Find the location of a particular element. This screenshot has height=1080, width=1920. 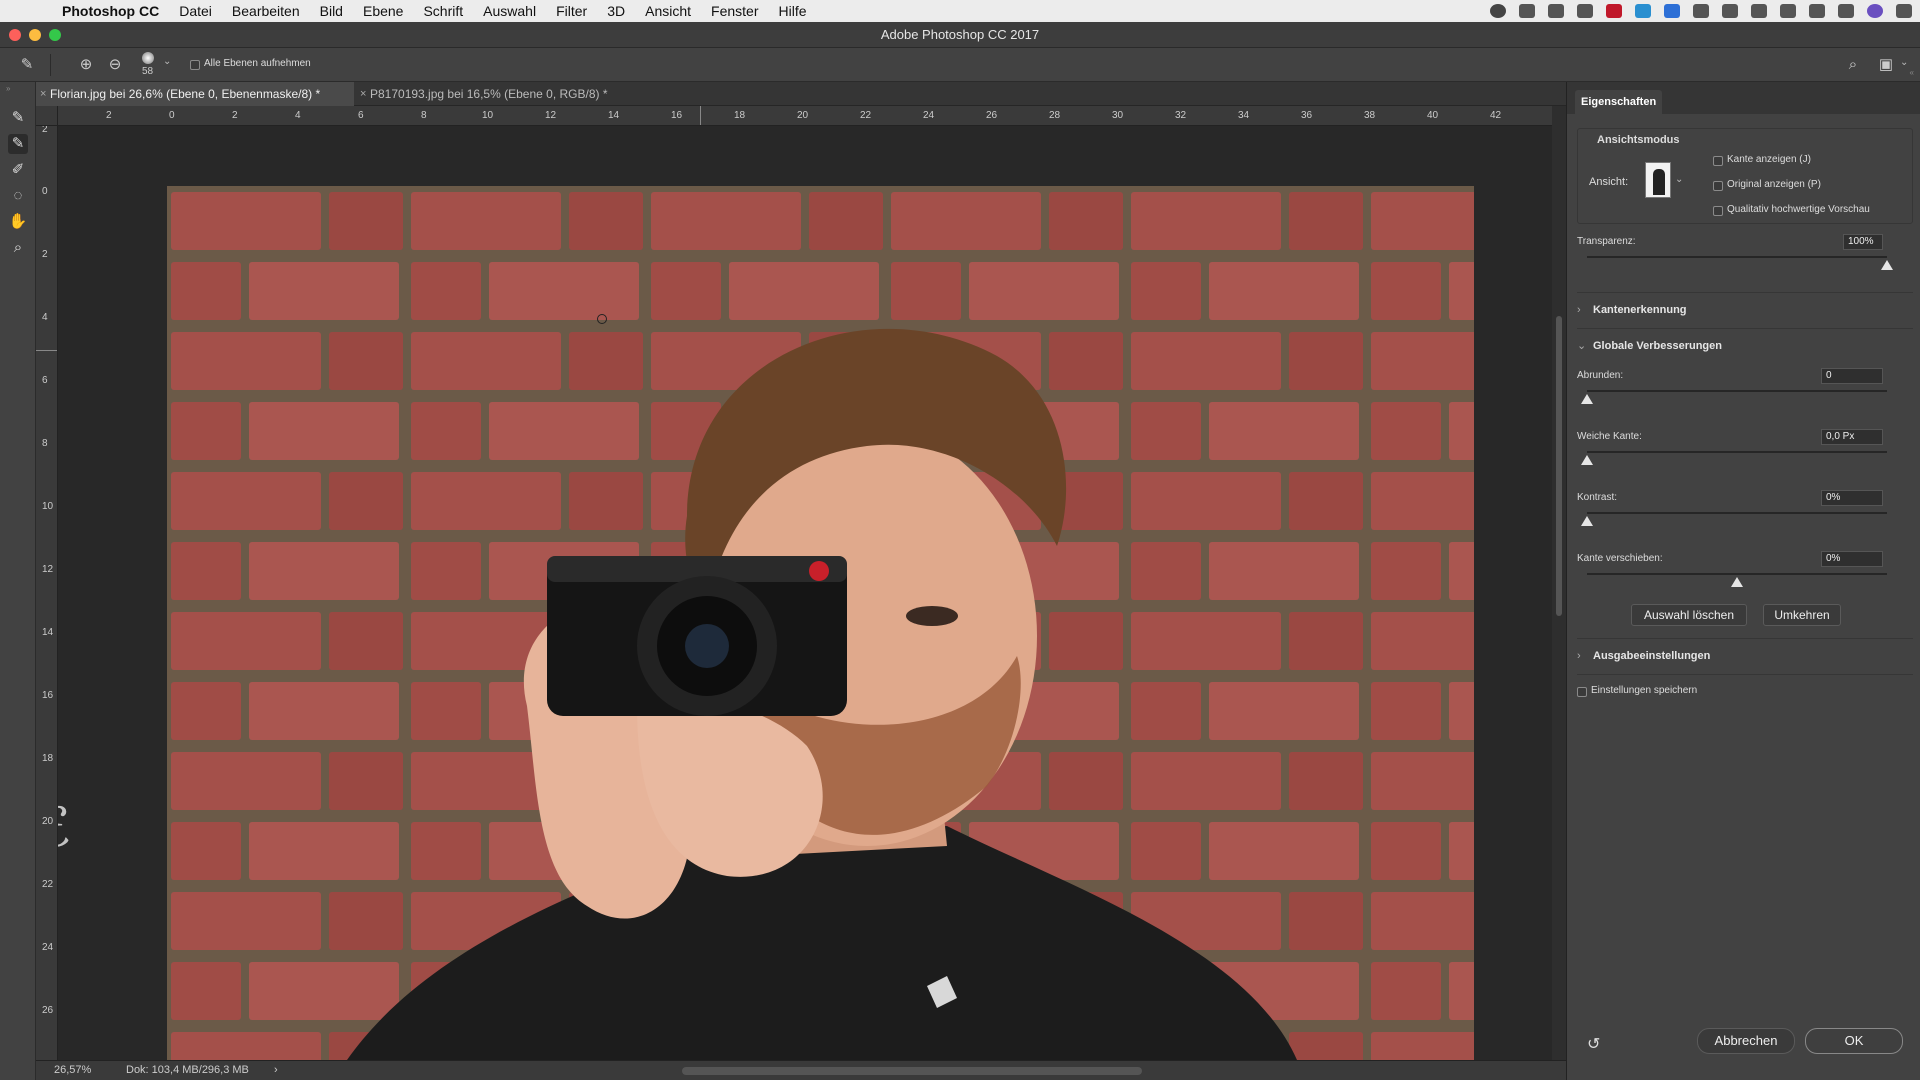

panel-collapse-icon: « is located at coordinates (1912, 72).